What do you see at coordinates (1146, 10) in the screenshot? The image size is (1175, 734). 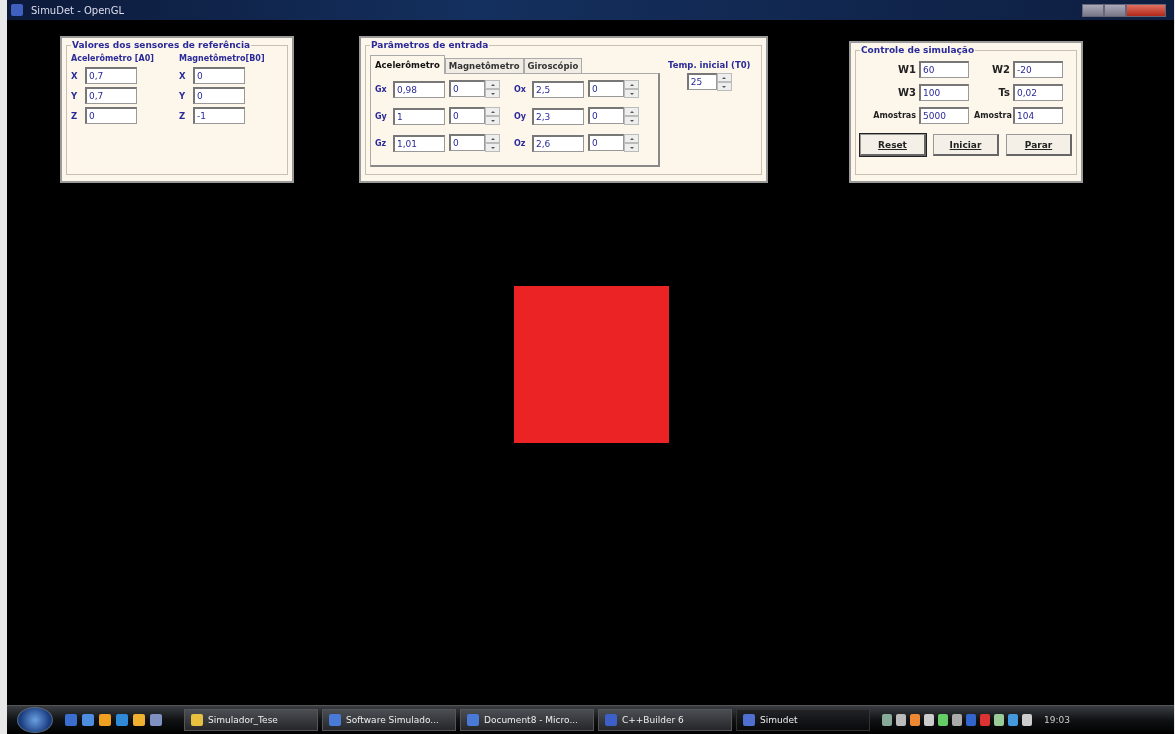 I see `close-button` at bounding box center [1146, 10].